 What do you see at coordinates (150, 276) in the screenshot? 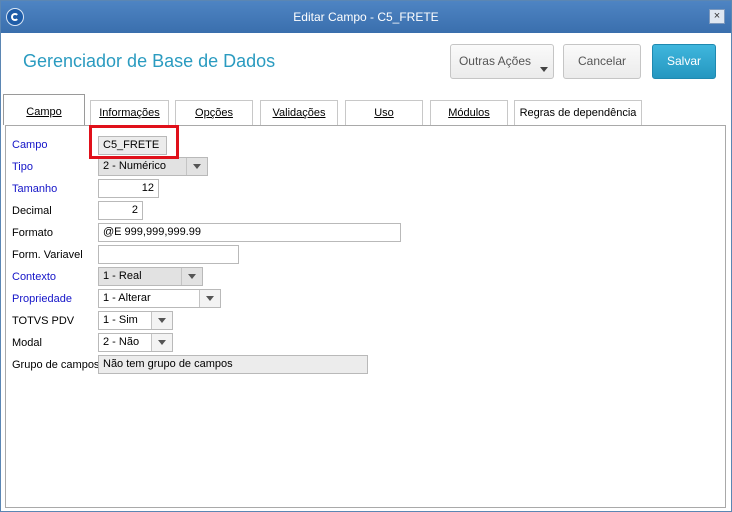
I see `contexto-select: 1 - Real` at bounding box center [150, 276].